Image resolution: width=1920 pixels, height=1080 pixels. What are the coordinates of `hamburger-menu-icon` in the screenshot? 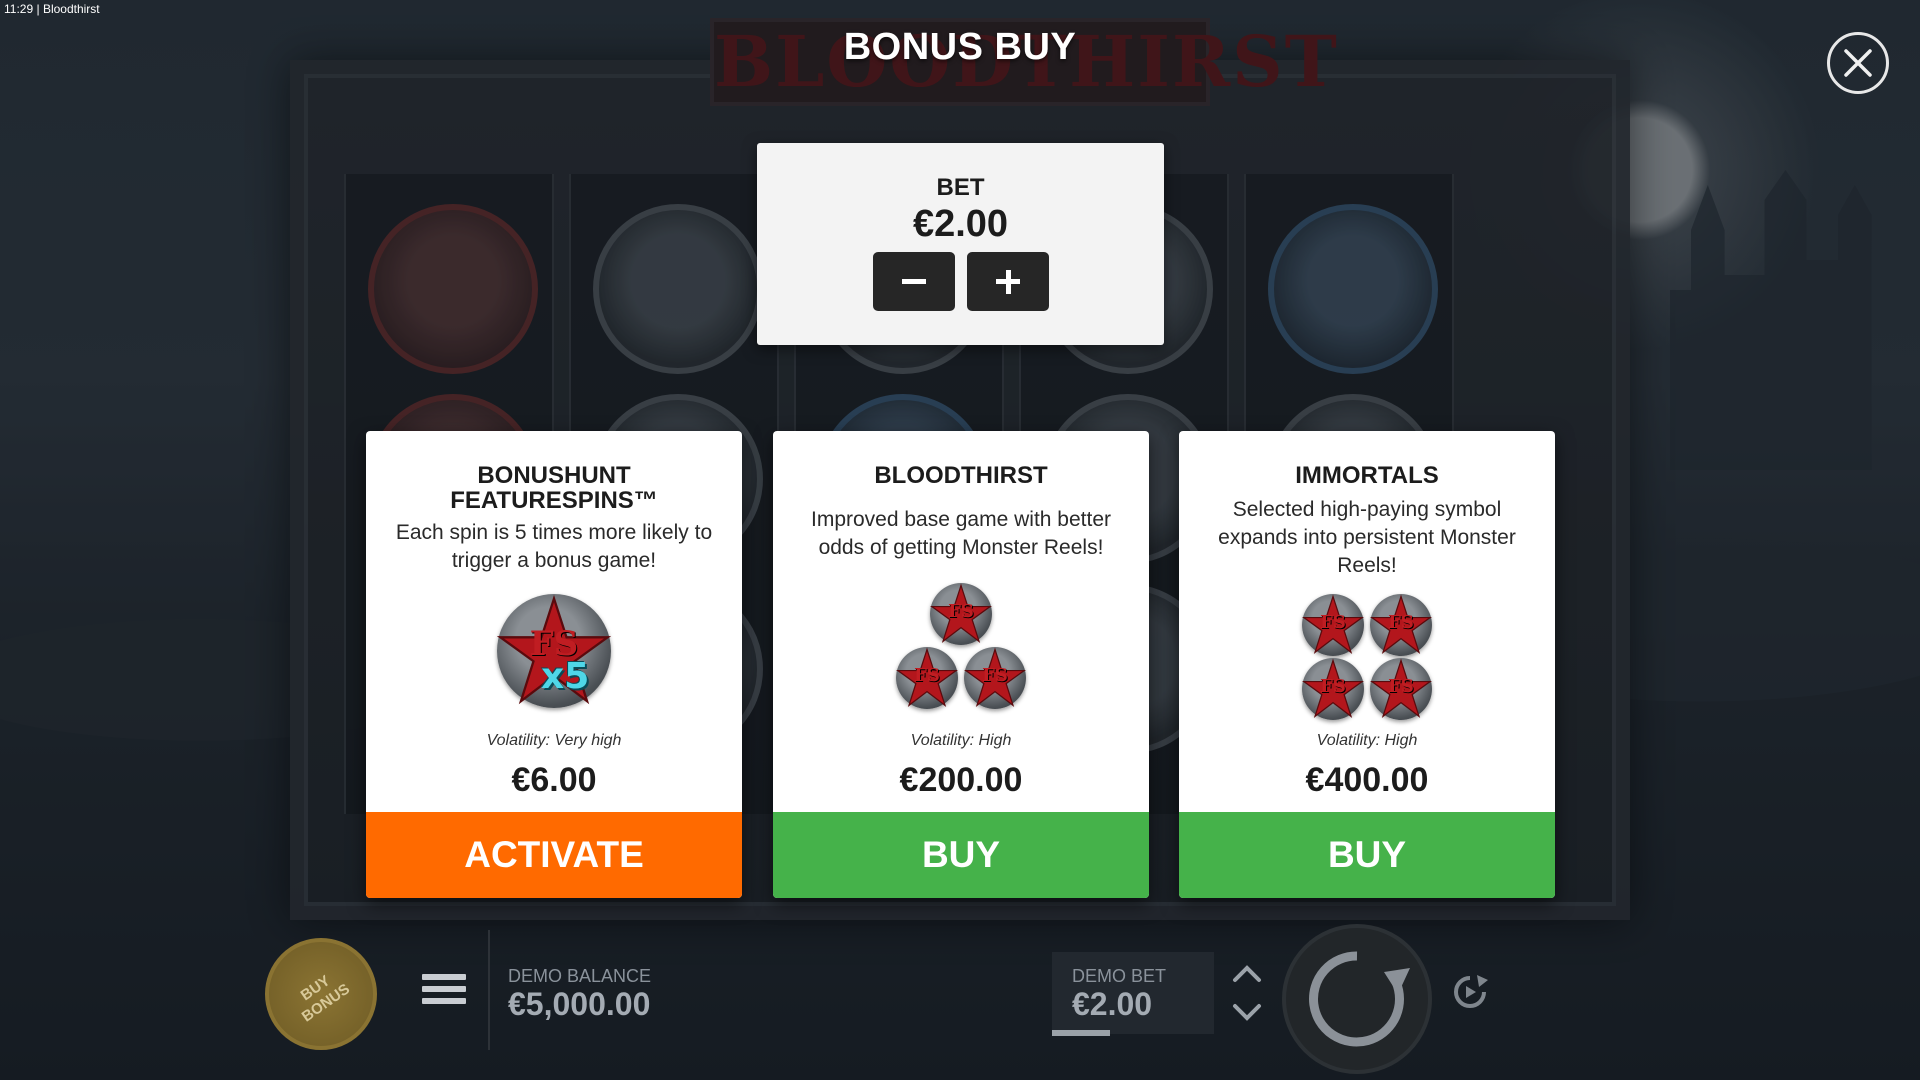 It's located at (444, 992).